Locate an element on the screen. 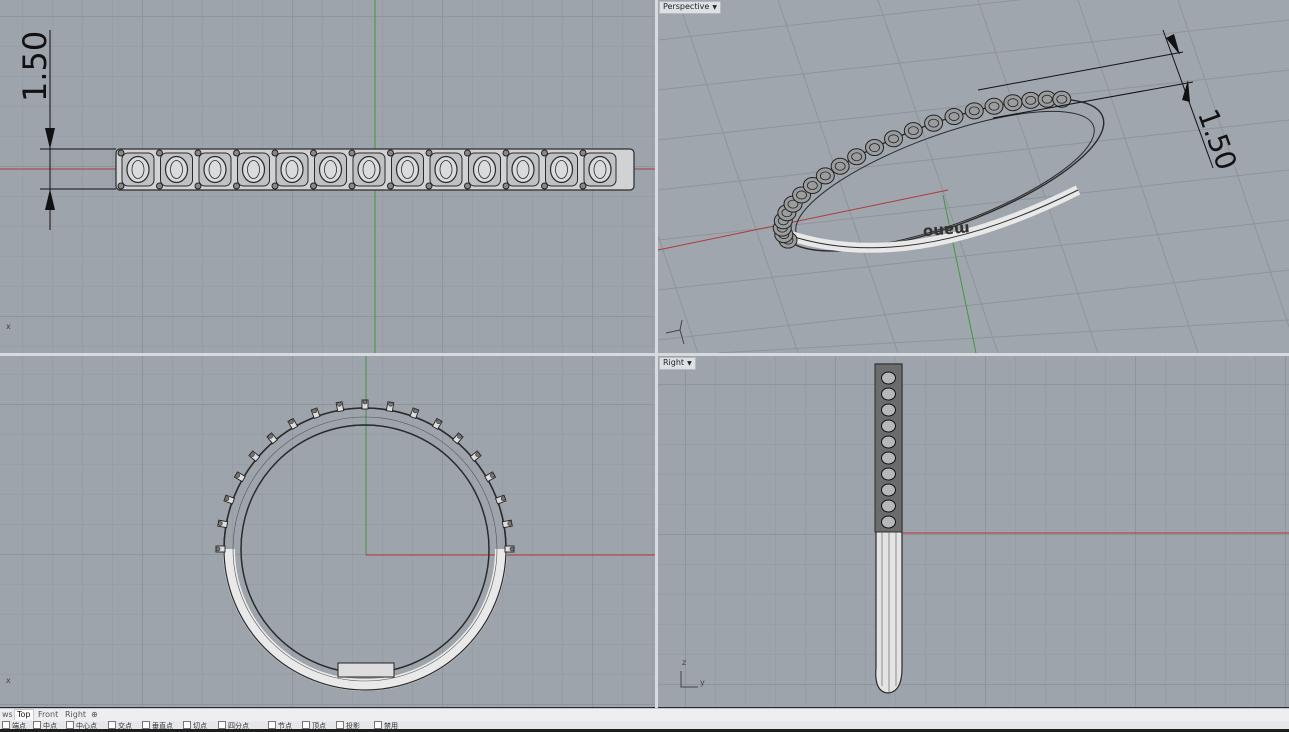 The height and width of the screenshot is (732, 1289). ring-right-view is located at coordinates (888, 528).